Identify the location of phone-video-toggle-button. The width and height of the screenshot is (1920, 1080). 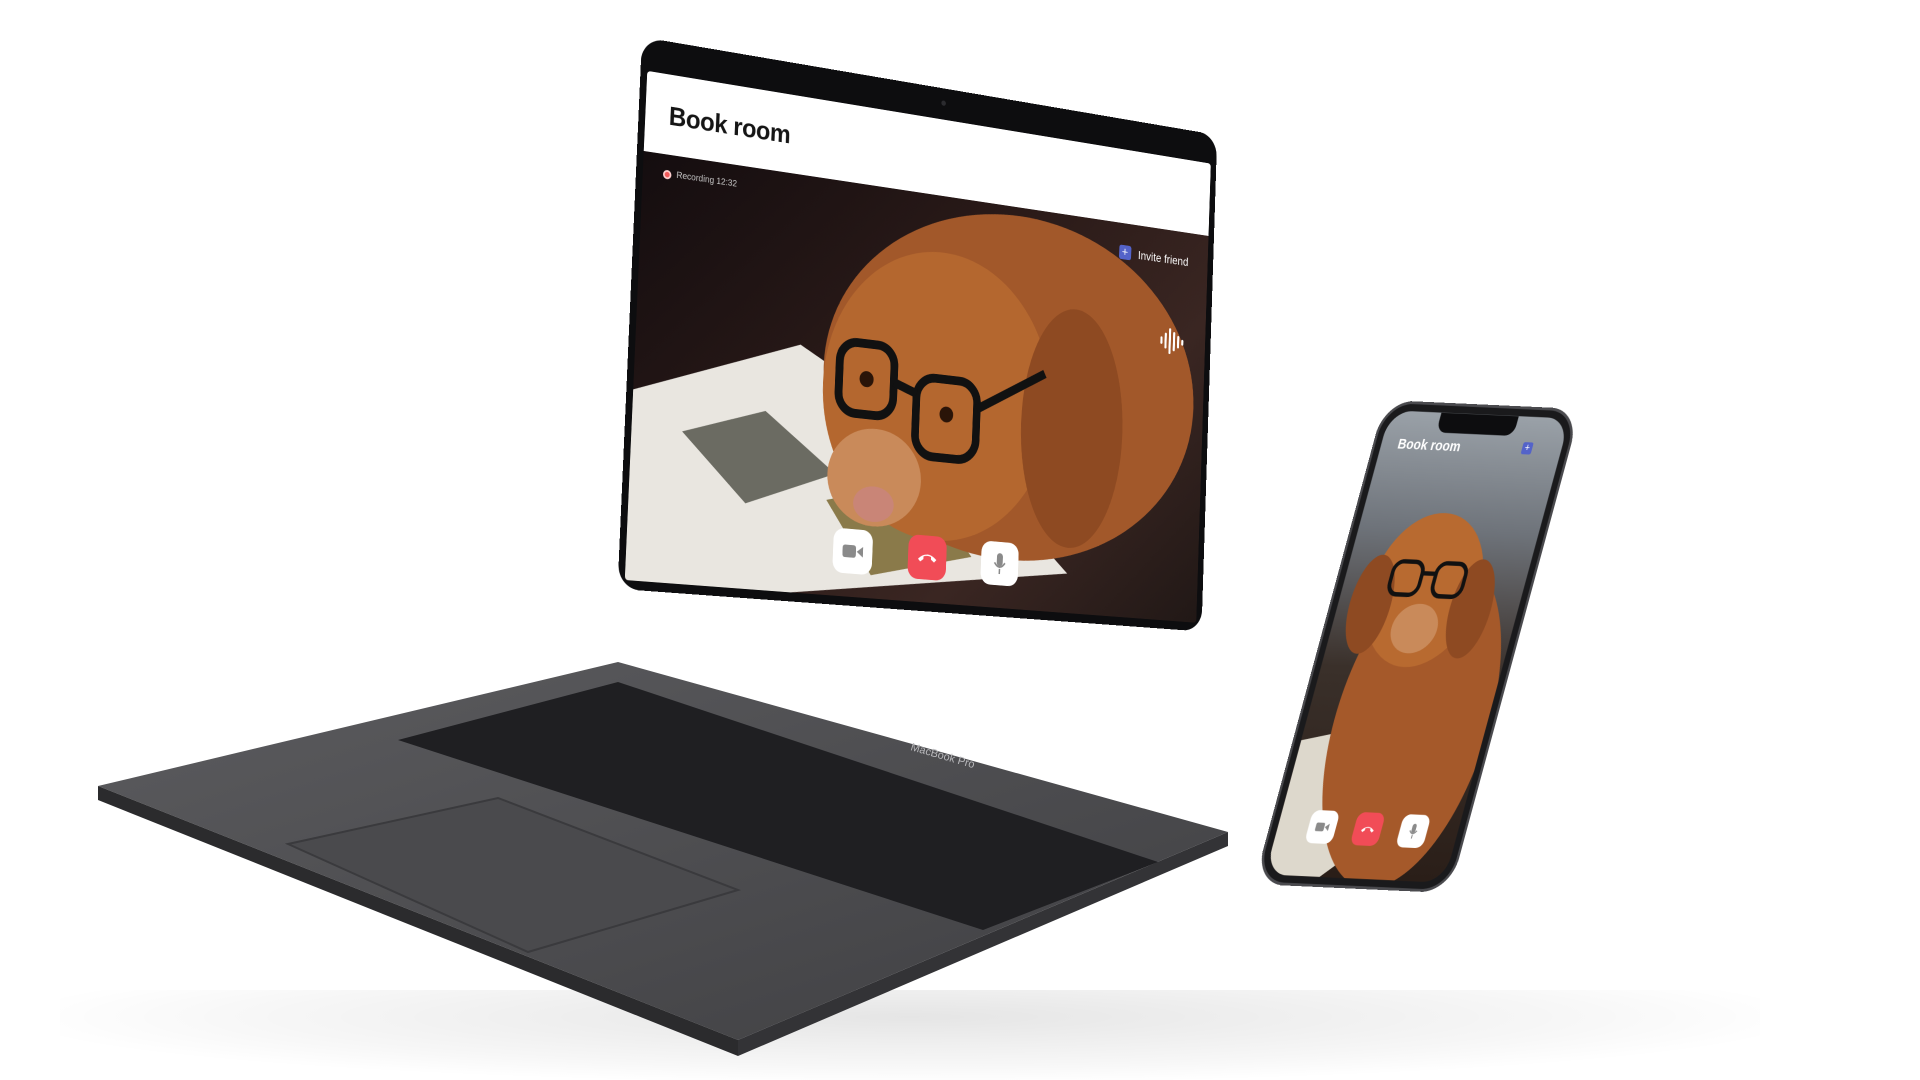
(1322, 827).